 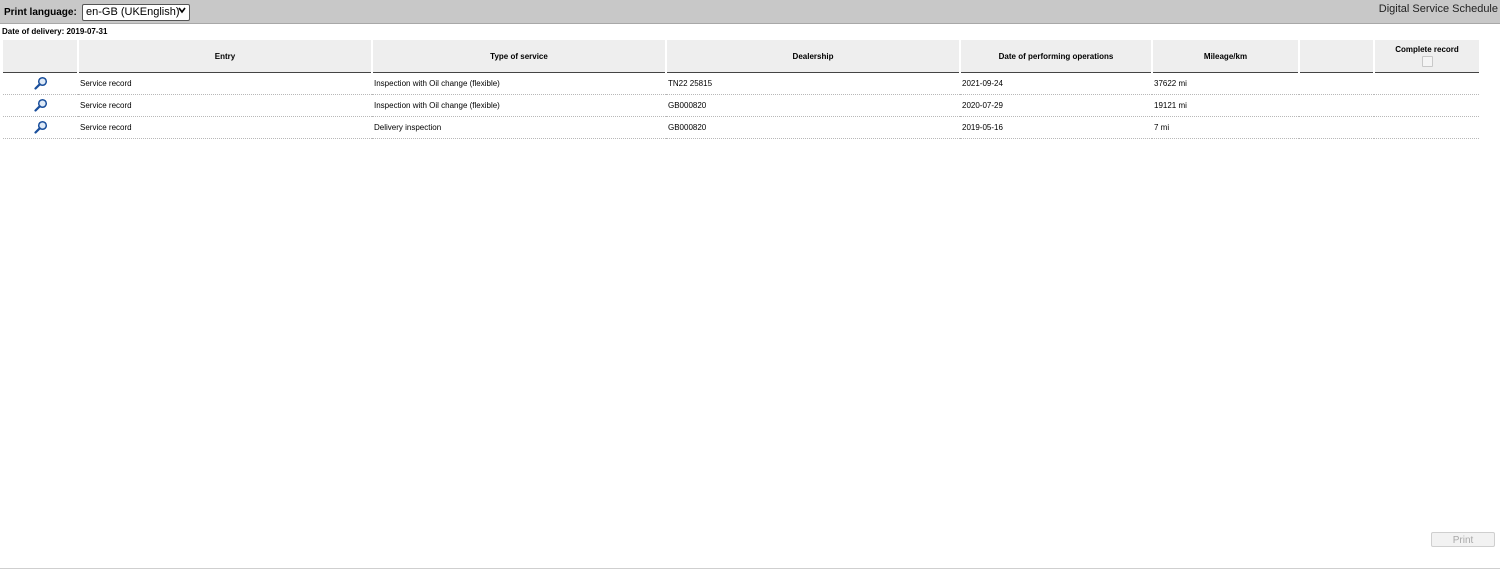 What do you see at coordinates (1056, 105) in the screenshot?
I see `date-cell: 2020-07-29` at bounding box center [1056, 105].